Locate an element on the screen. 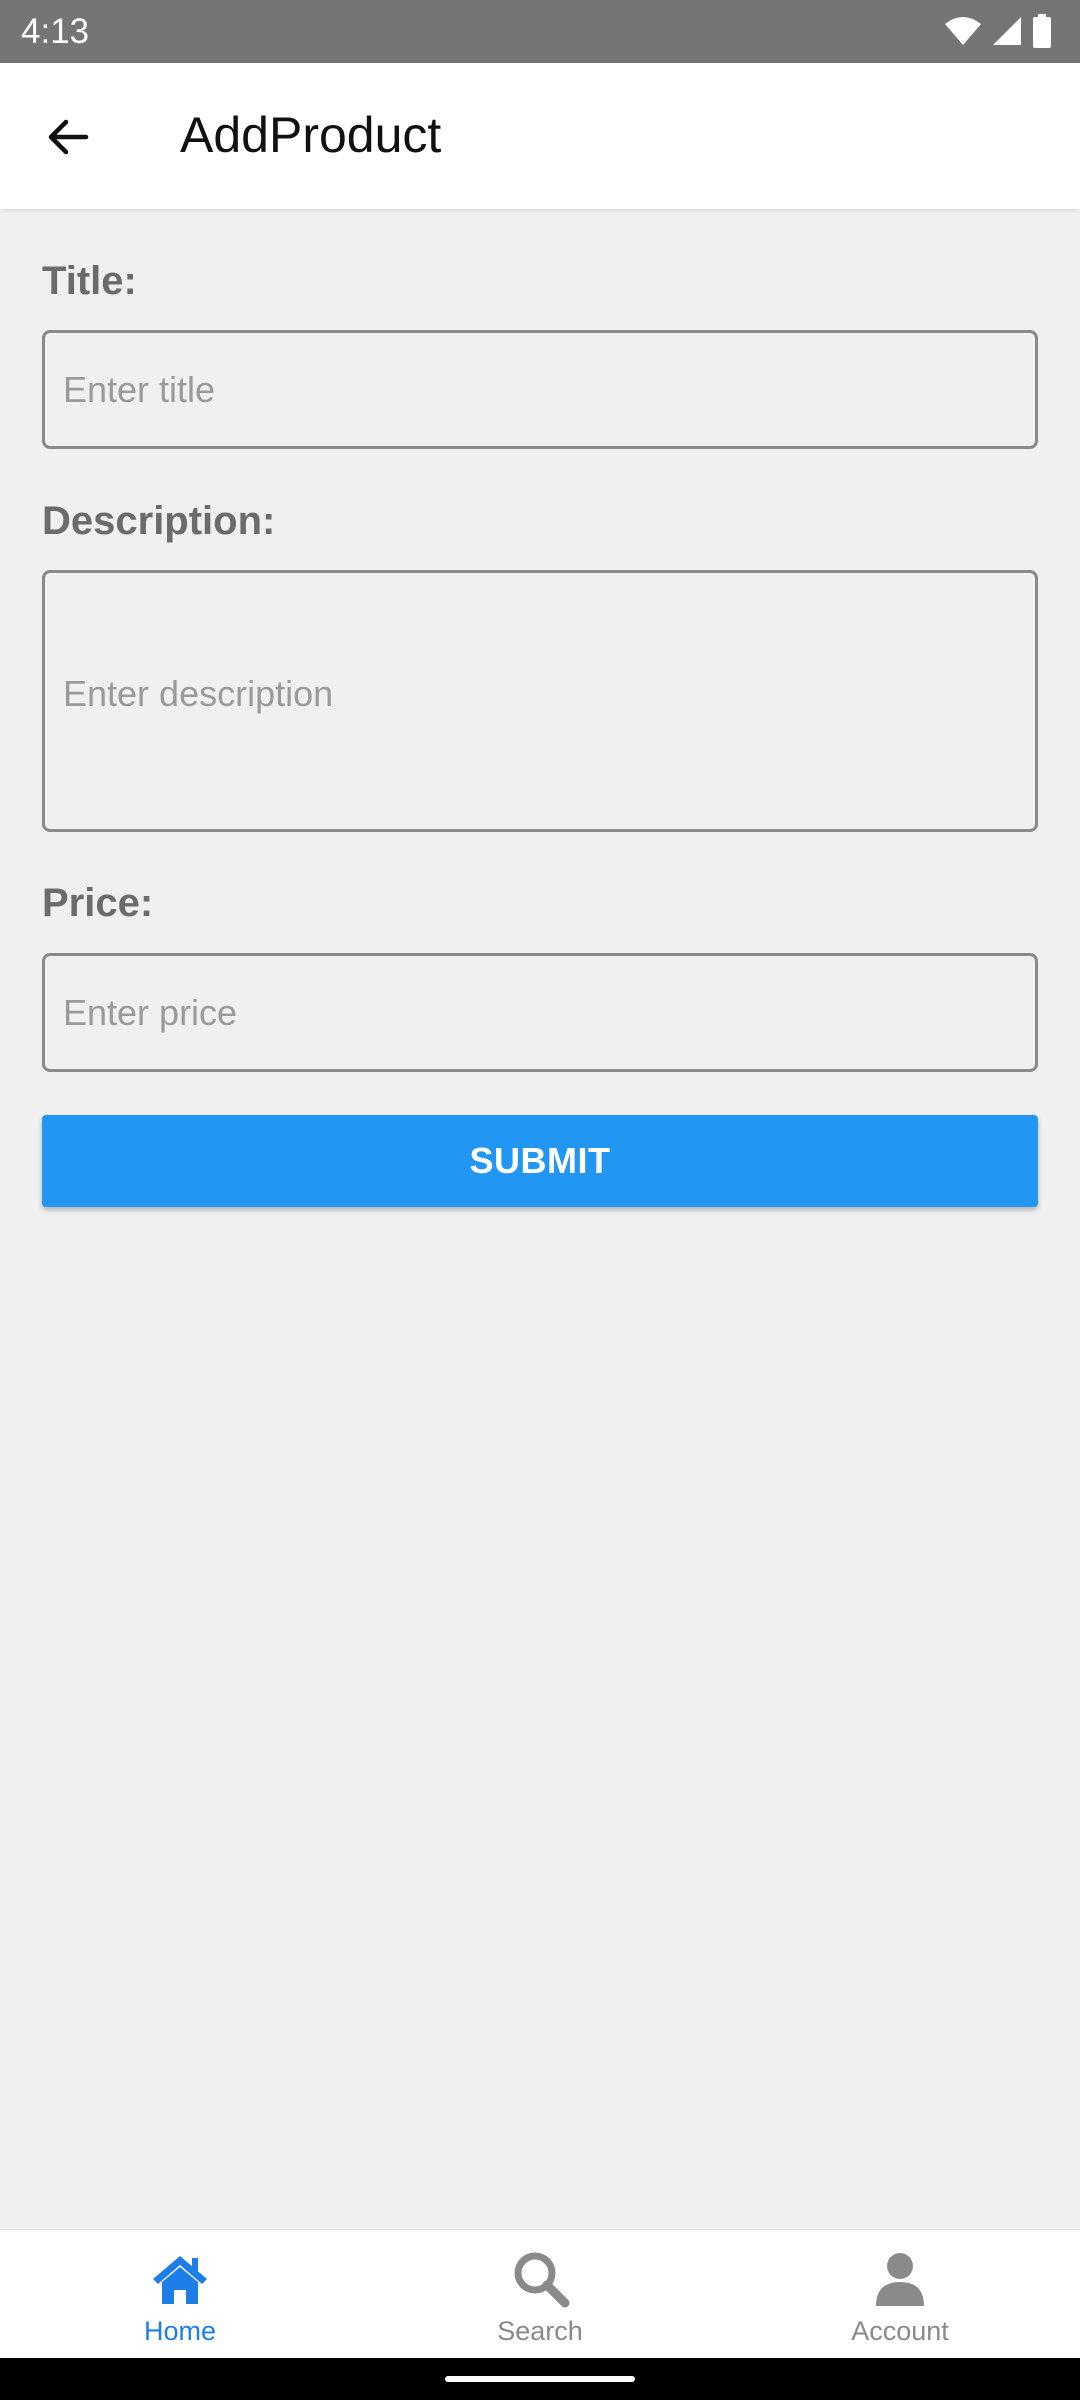 This screenshot has height=2400, width=1080. title-label: Title: is located at coordinates (89, 281).